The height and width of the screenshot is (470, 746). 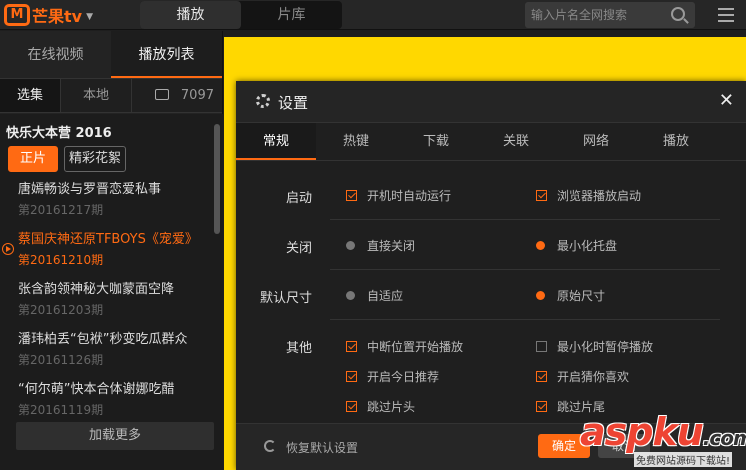 I want to click on option-autostart: 开机时自动运行, so click(x=398, y=195).